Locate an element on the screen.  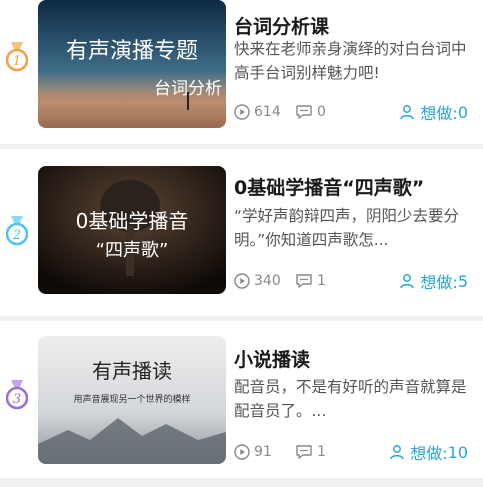
course-thumbnail: 有声演播专题 台词分析 is located at coordinates (132, 64).